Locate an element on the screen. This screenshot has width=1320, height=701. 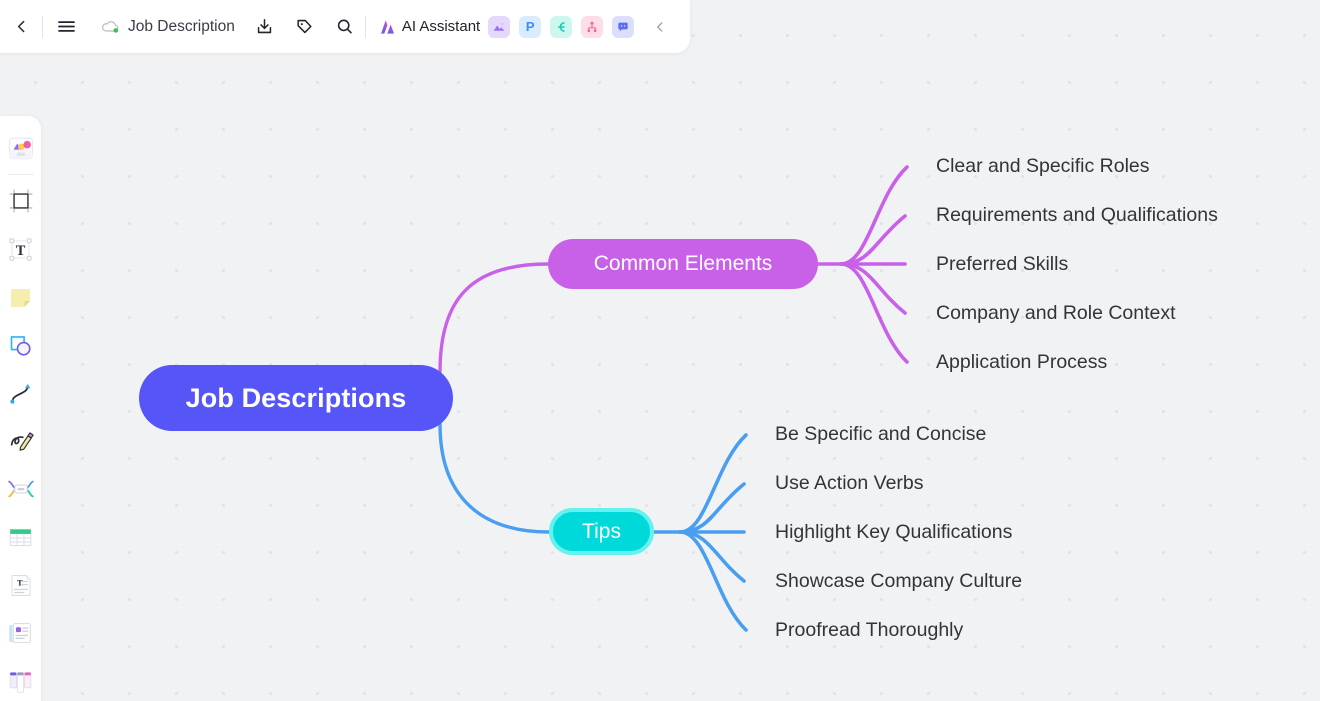
flowchart-app-icon is located at coordinates (592, 26).